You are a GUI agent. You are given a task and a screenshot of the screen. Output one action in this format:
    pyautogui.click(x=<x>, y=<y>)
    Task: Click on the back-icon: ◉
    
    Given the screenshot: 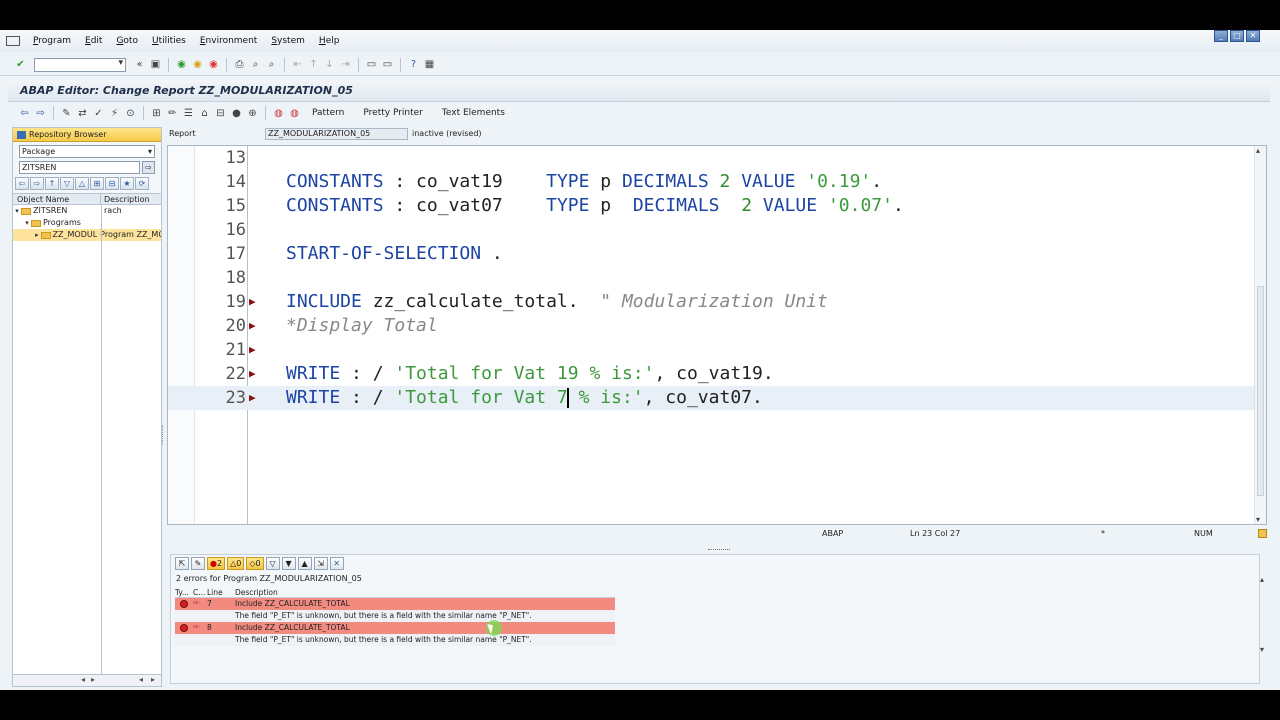 What is the action you would take?
    pyautogui.click(x=181, y=64)
    